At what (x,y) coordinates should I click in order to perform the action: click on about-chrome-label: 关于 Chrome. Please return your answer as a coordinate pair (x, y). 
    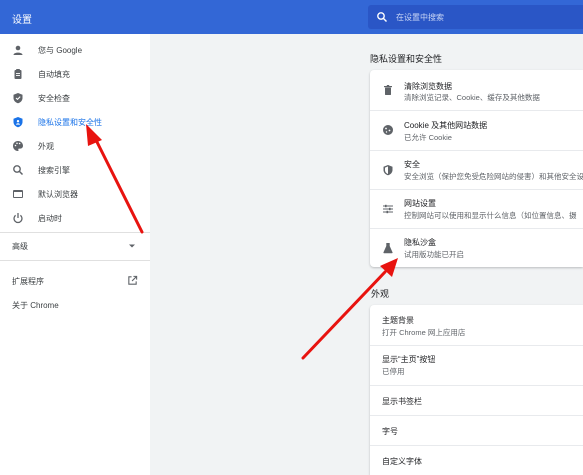
    Looking at the image, I should click on (35, 305).